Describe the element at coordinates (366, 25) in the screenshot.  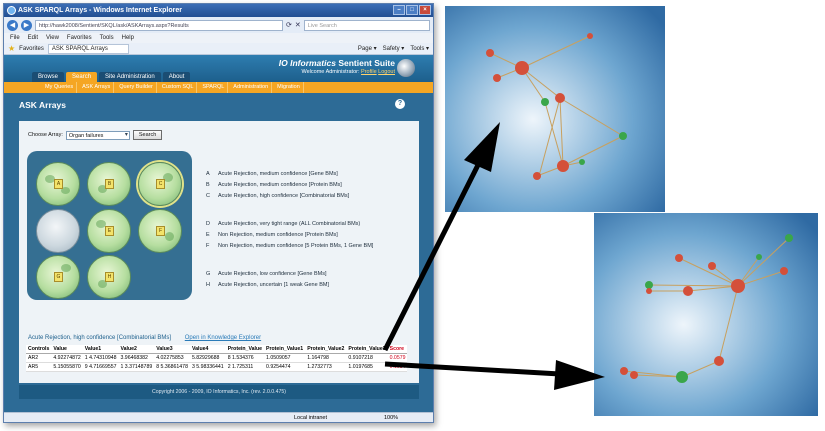
I see `search-input: Live Search` at that location.